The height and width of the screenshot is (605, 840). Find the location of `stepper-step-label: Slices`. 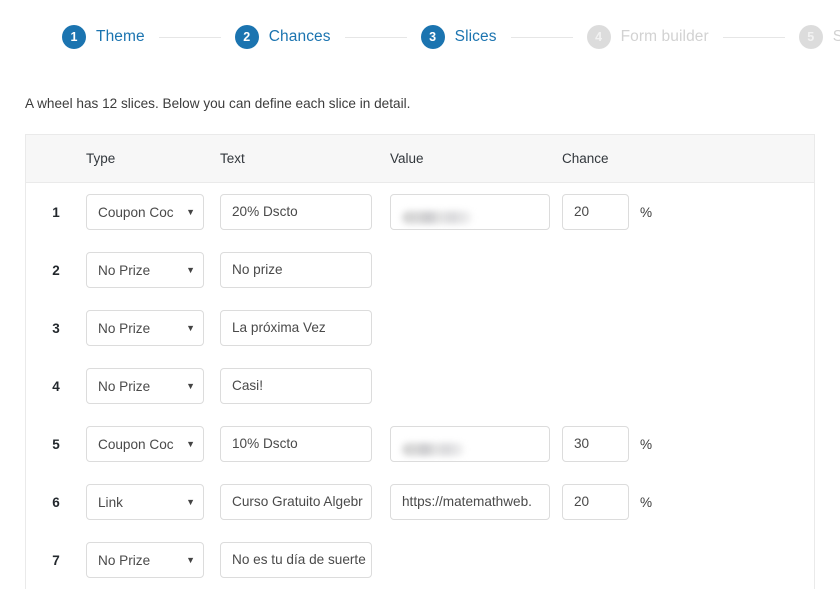

stepper-step-label: Slices is located at coordinates (475, 36).